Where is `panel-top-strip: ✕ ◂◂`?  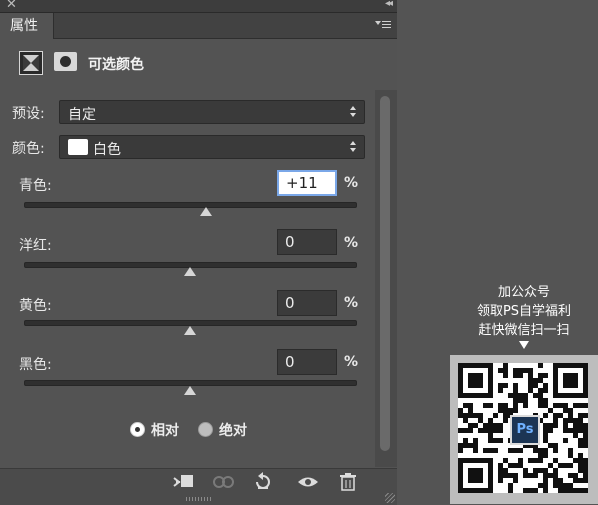
panel-top-strip: ✕ ◂◂ is located at coordinates (198, 6).